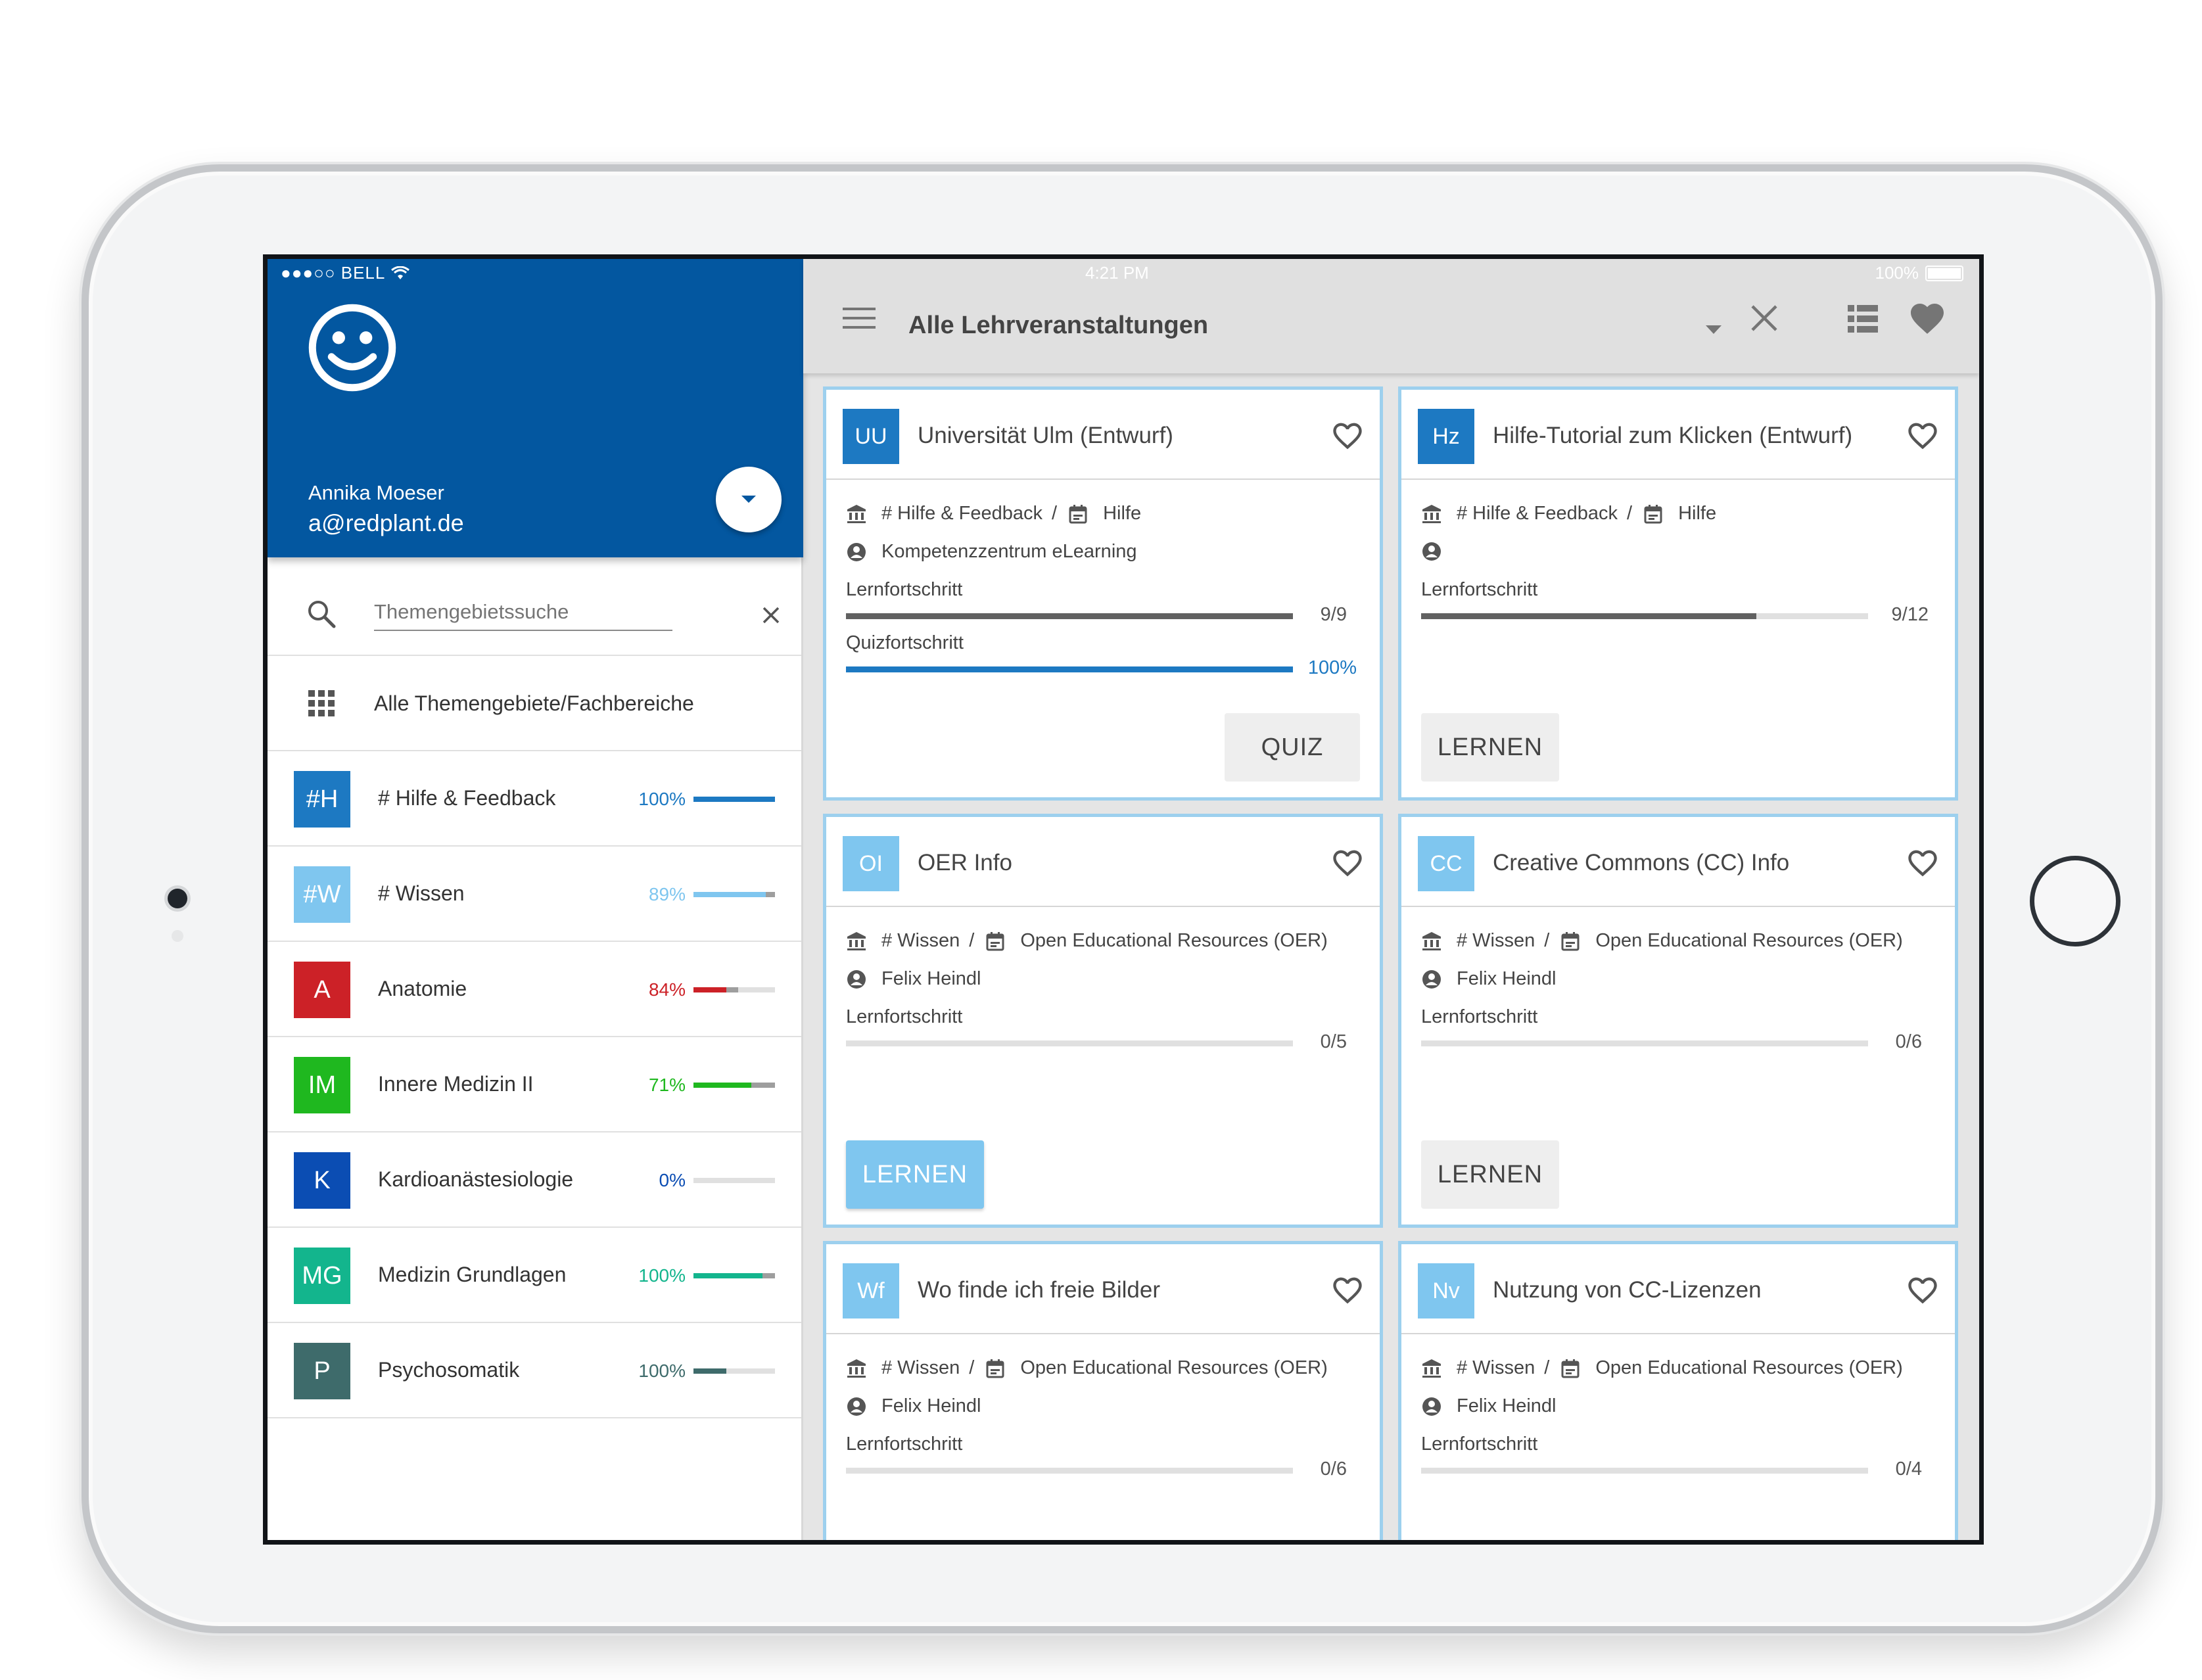 The height and width of the screenshot is (1680, 2202). I want to click on front-camera, so click(177, 898).